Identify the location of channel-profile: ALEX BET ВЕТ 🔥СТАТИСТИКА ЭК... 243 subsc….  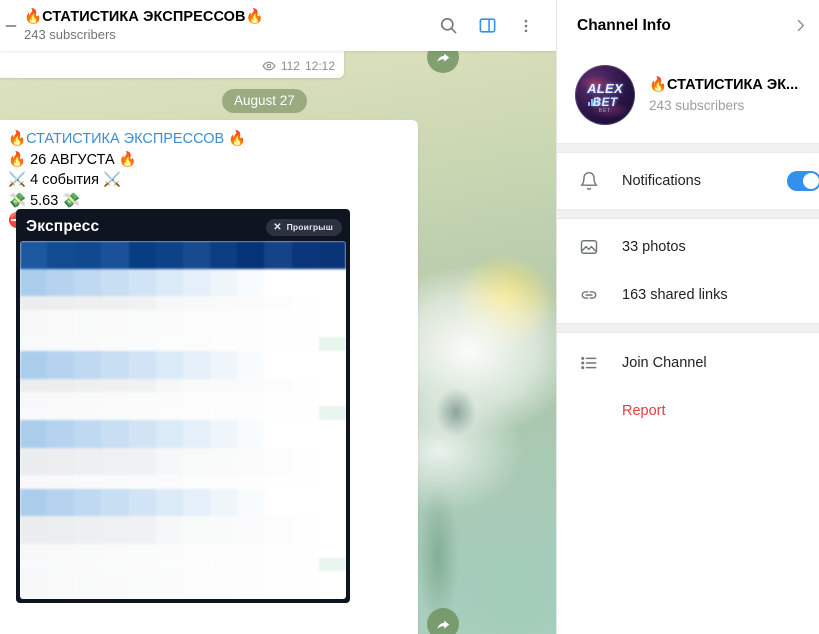
(688, 97).